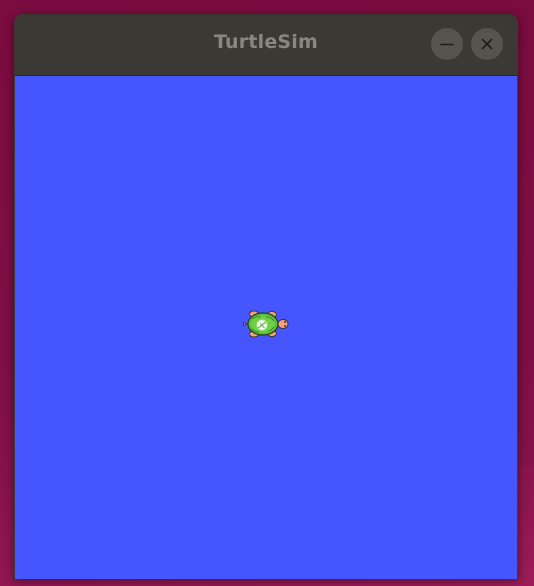 The width and height of the screenshot is (534, 586). I want to click on close-button, so click(487, 44).